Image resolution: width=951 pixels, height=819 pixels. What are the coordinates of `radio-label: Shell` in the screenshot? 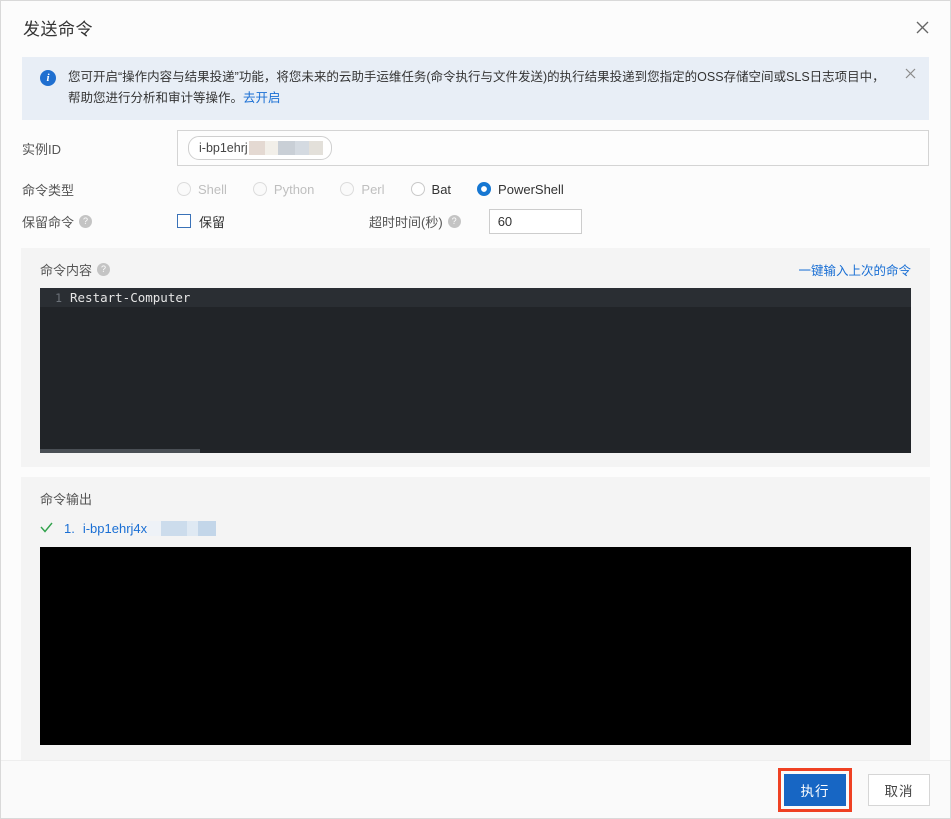 It's located at (212, 189).